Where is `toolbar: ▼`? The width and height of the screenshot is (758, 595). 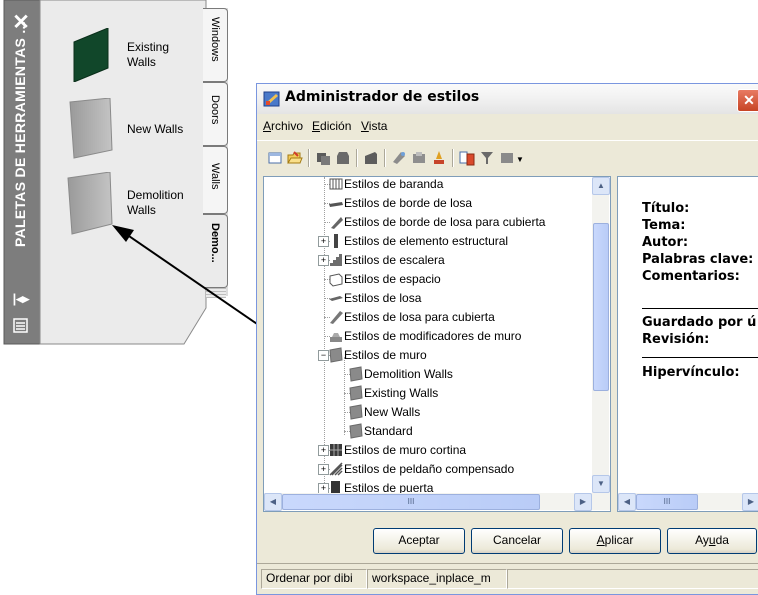 toolbar: ▼ is located at coordinates (507, 157).